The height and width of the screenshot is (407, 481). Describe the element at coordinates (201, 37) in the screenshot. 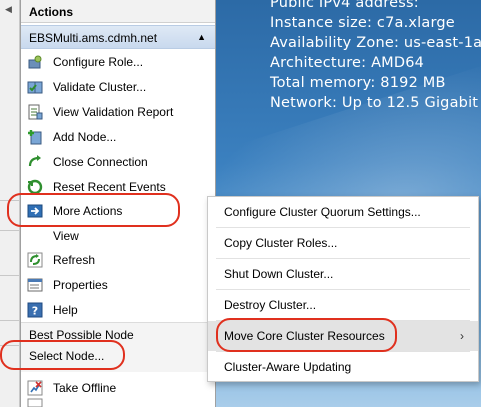

I see `collapse-caret-icon: ▲` at that location.